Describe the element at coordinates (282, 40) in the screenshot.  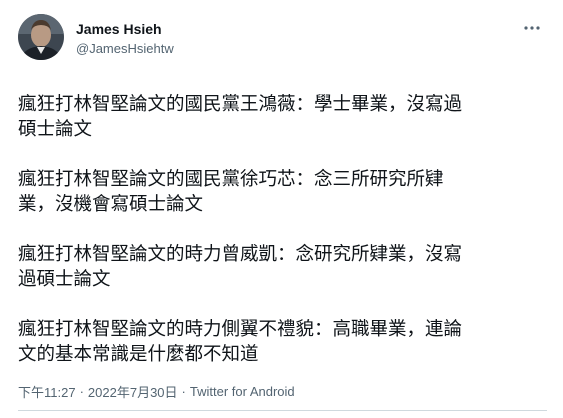
I see `tweet-header: James Hsieh @JamesHsiehtw` at that location.